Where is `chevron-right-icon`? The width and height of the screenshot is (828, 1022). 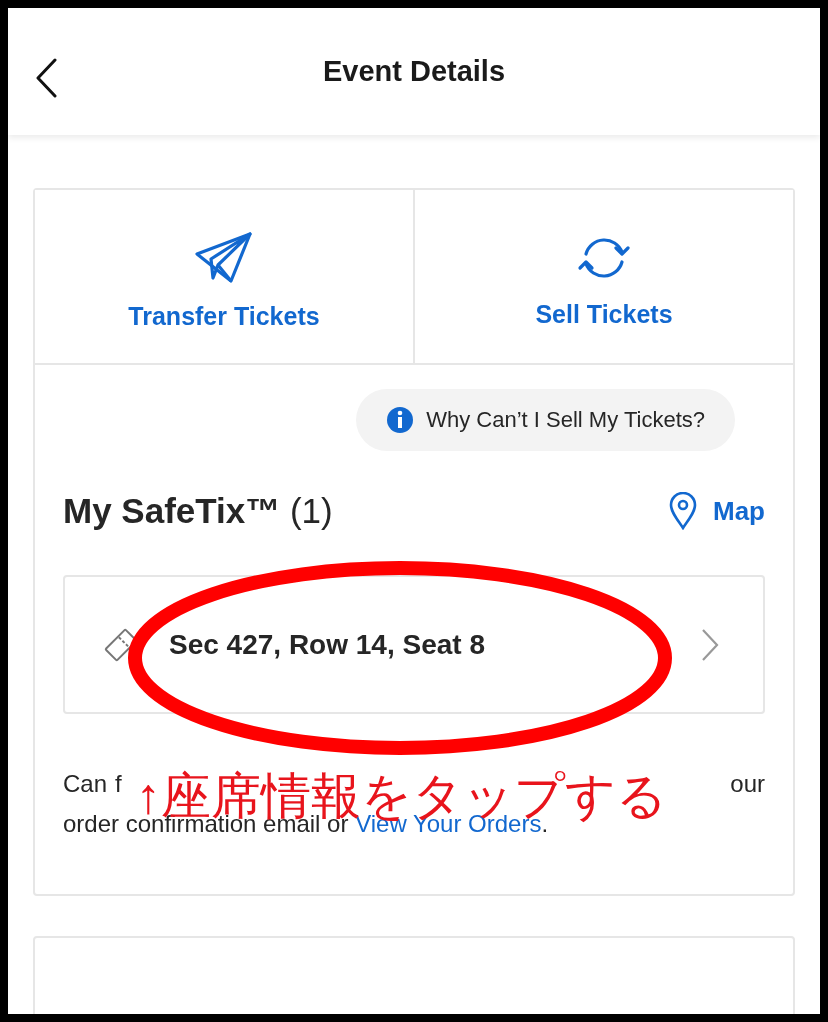 chevron-right-icon is located at coordinates (710, 644).